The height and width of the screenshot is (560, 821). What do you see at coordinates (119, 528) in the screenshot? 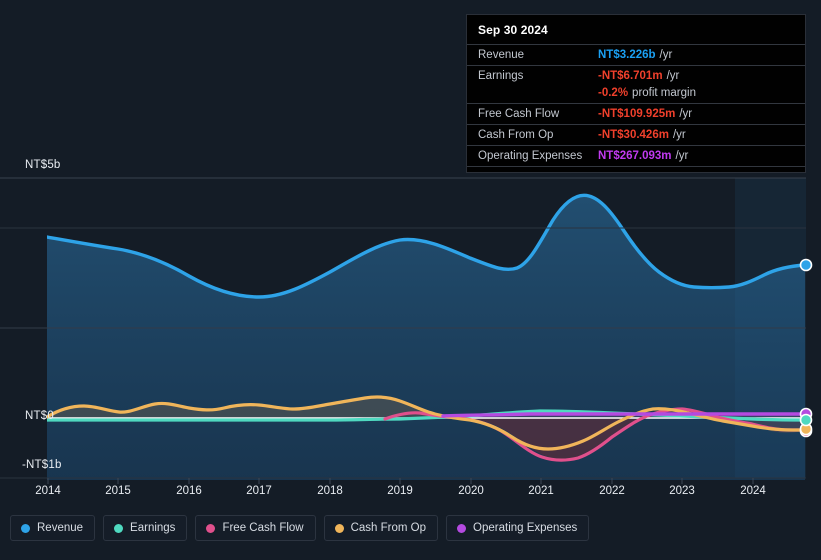
I see `legend-dot-earnings-icon` at bounding box center [119, 528].